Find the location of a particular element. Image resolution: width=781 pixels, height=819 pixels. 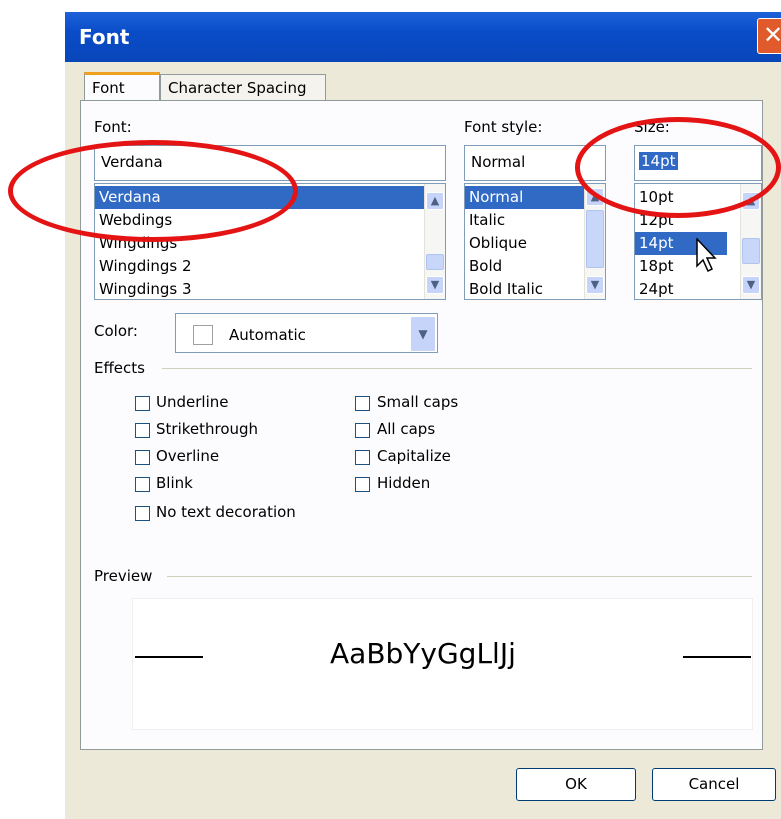

preview-divider is located at coordinates (459, 576).